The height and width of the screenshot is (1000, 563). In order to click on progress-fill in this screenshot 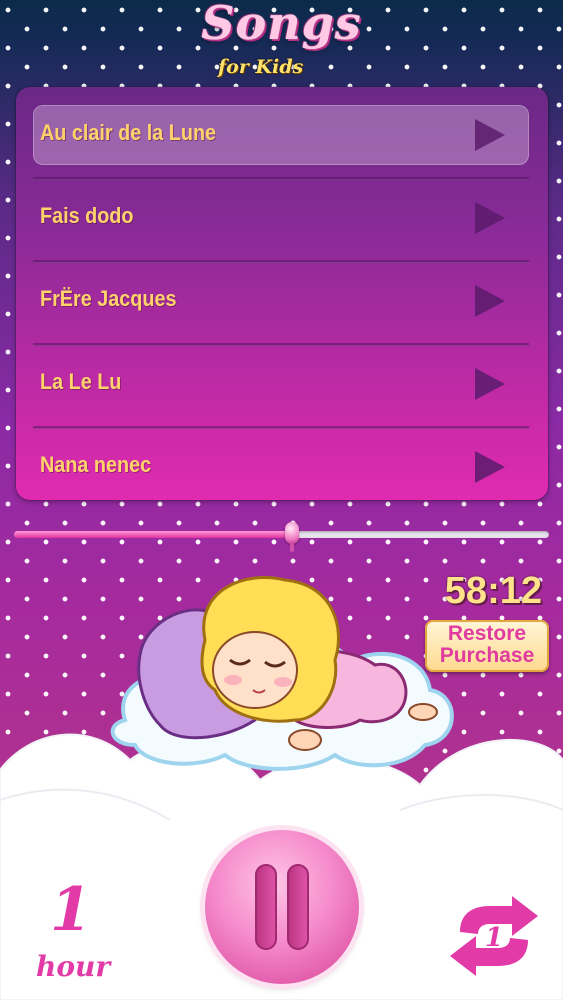, I will do `click(153, 534)`.